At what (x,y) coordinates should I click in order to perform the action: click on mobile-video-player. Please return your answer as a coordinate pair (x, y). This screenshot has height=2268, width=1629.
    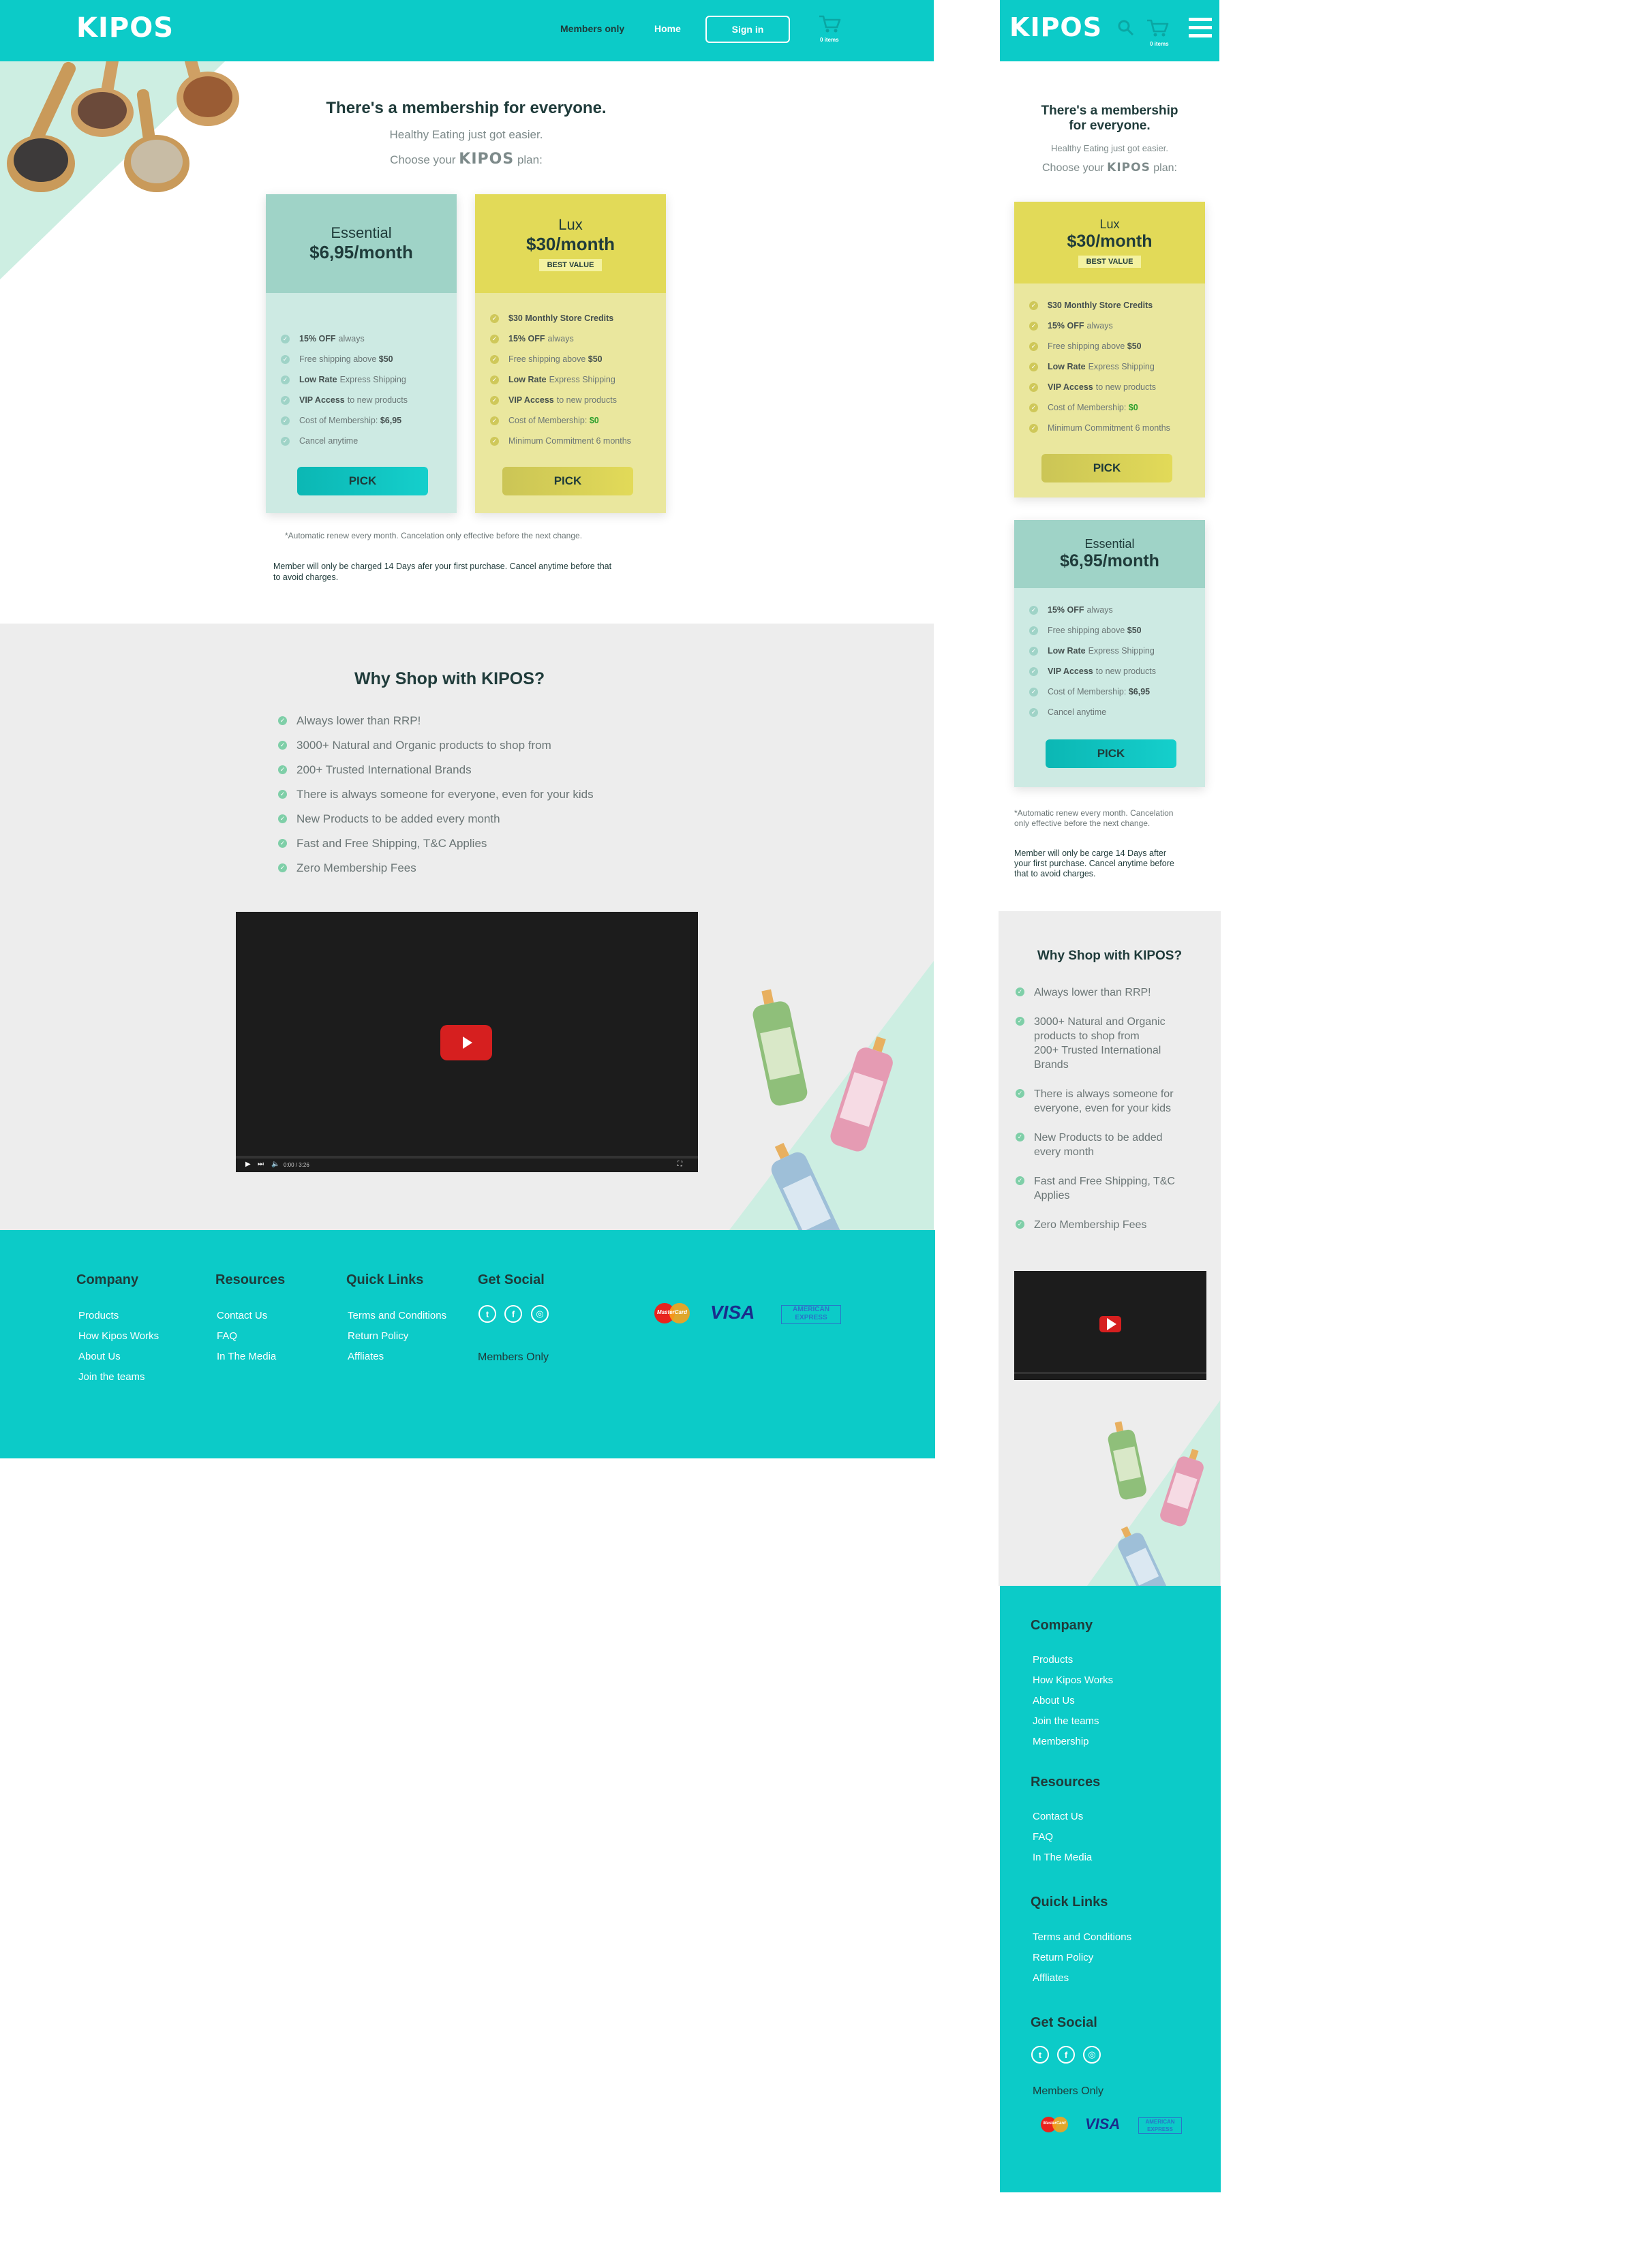
    Looking at the image, I should click on (1110, 1325).